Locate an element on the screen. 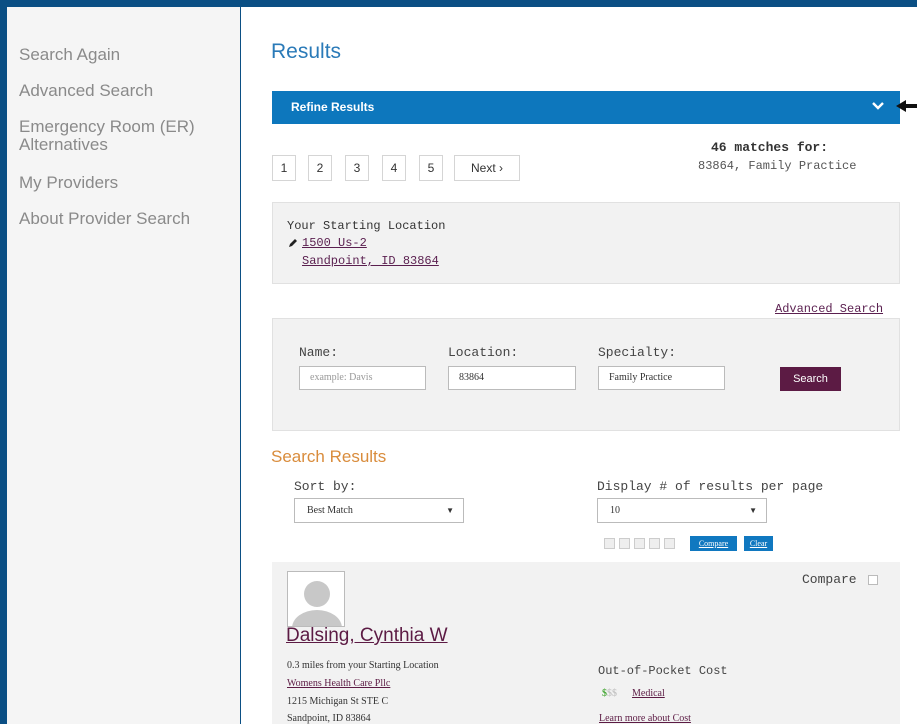 Image resolution: width=917 pixels, height=724 pixels. advanced-search-link: Advanced Search is located at coordinates (829, 309).